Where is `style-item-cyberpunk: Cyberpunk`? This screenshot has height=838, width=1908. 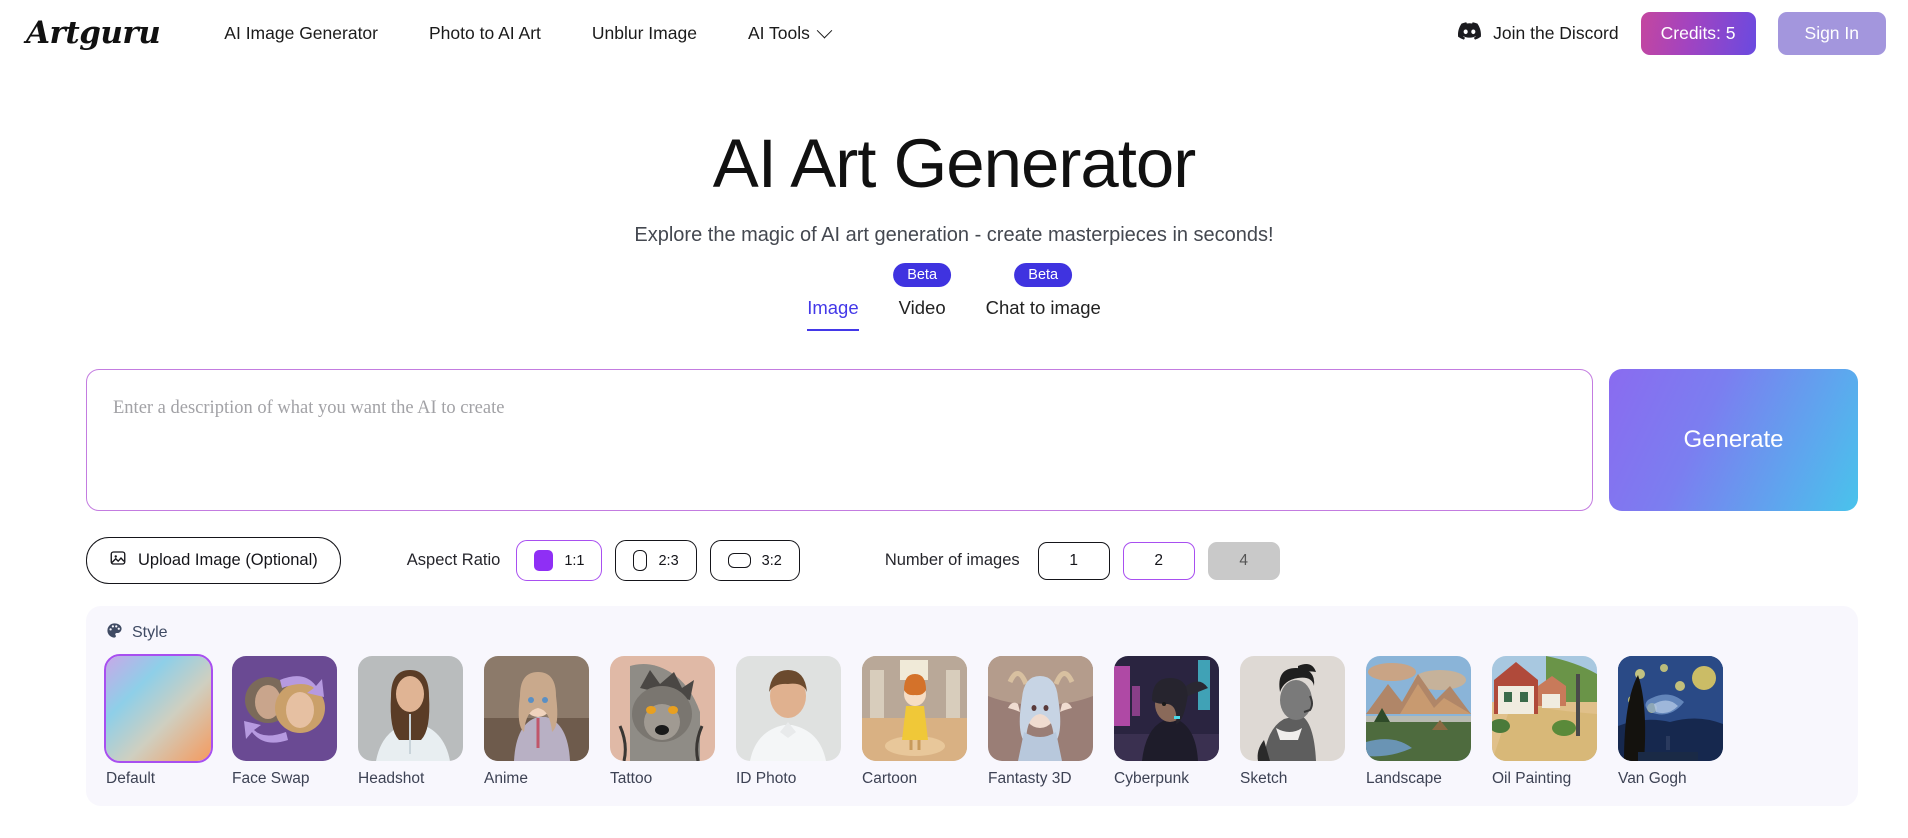 style-item-cyberpunk: Cyberpunk is located at coordinates (1166, 722).